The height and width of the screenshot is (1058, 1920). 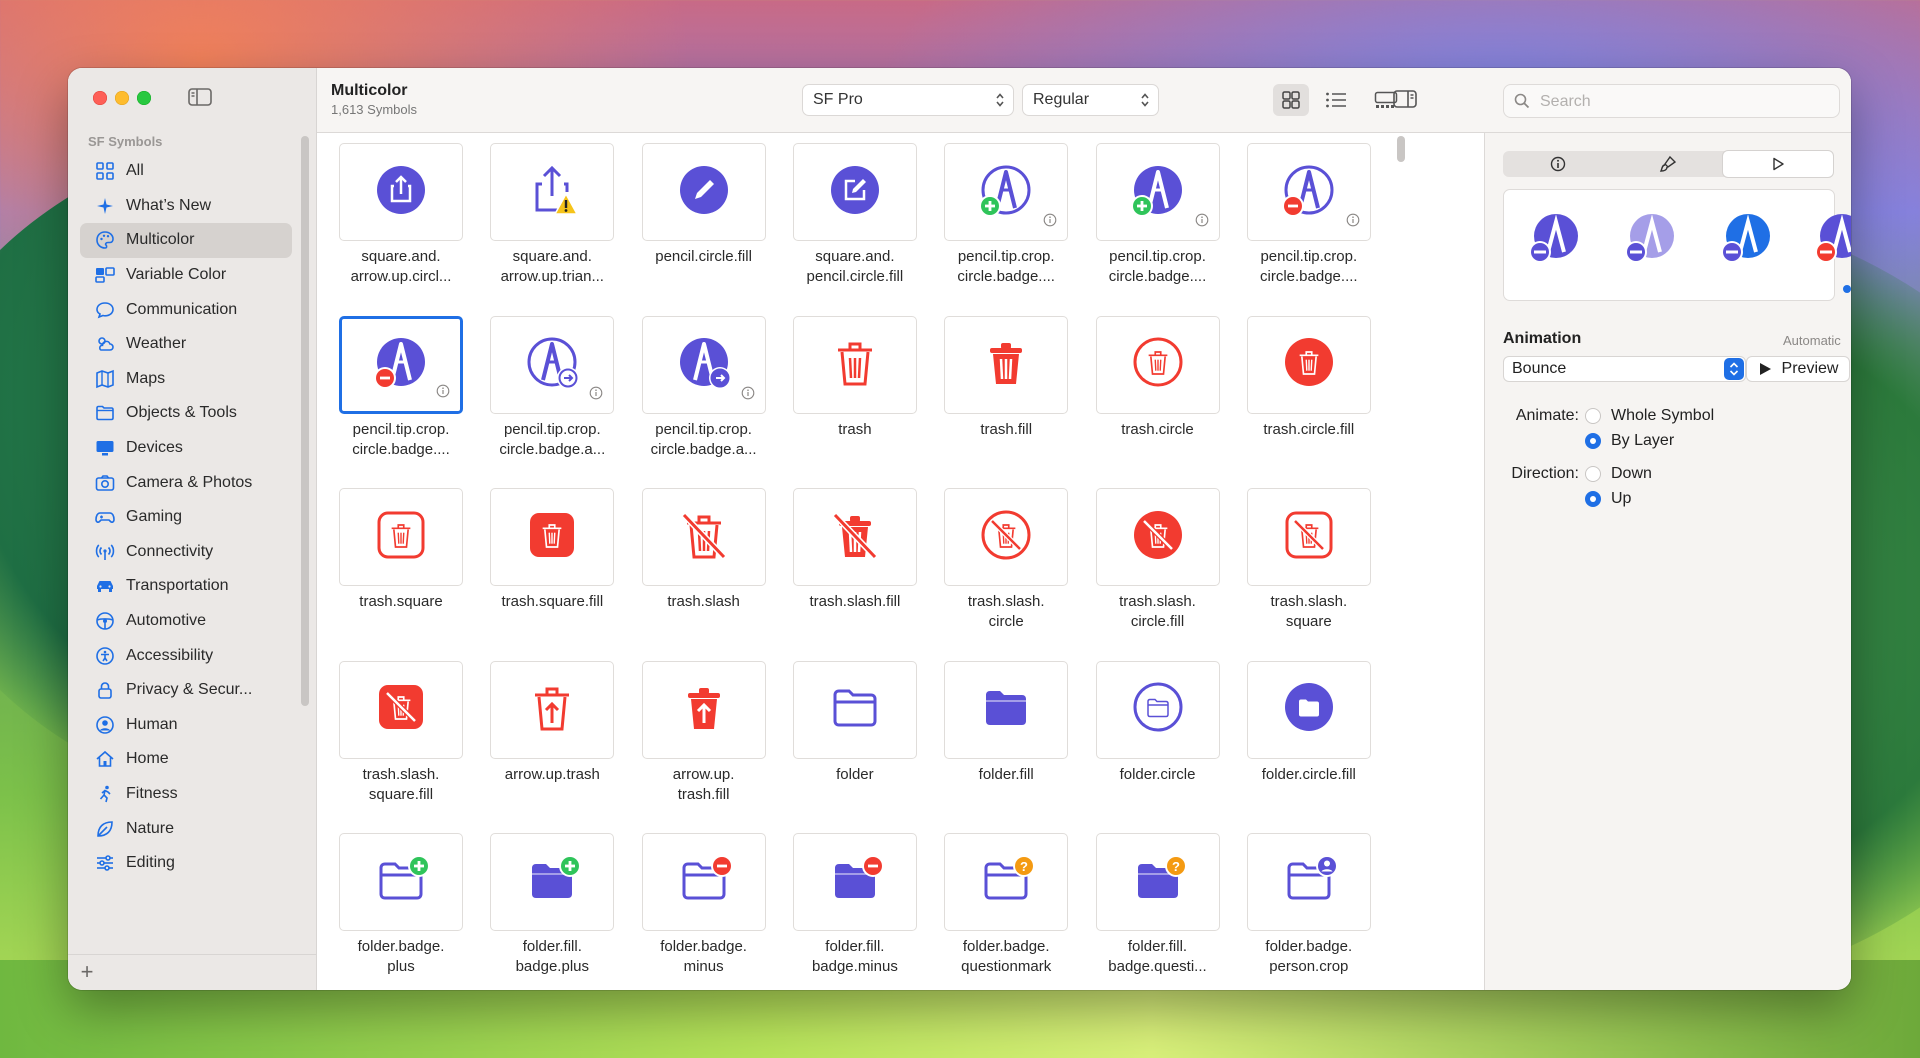 What do you see at coordinates (1778, 164) in the screenshot?
I see `tab-animation` at bounding box center [1778, 164].